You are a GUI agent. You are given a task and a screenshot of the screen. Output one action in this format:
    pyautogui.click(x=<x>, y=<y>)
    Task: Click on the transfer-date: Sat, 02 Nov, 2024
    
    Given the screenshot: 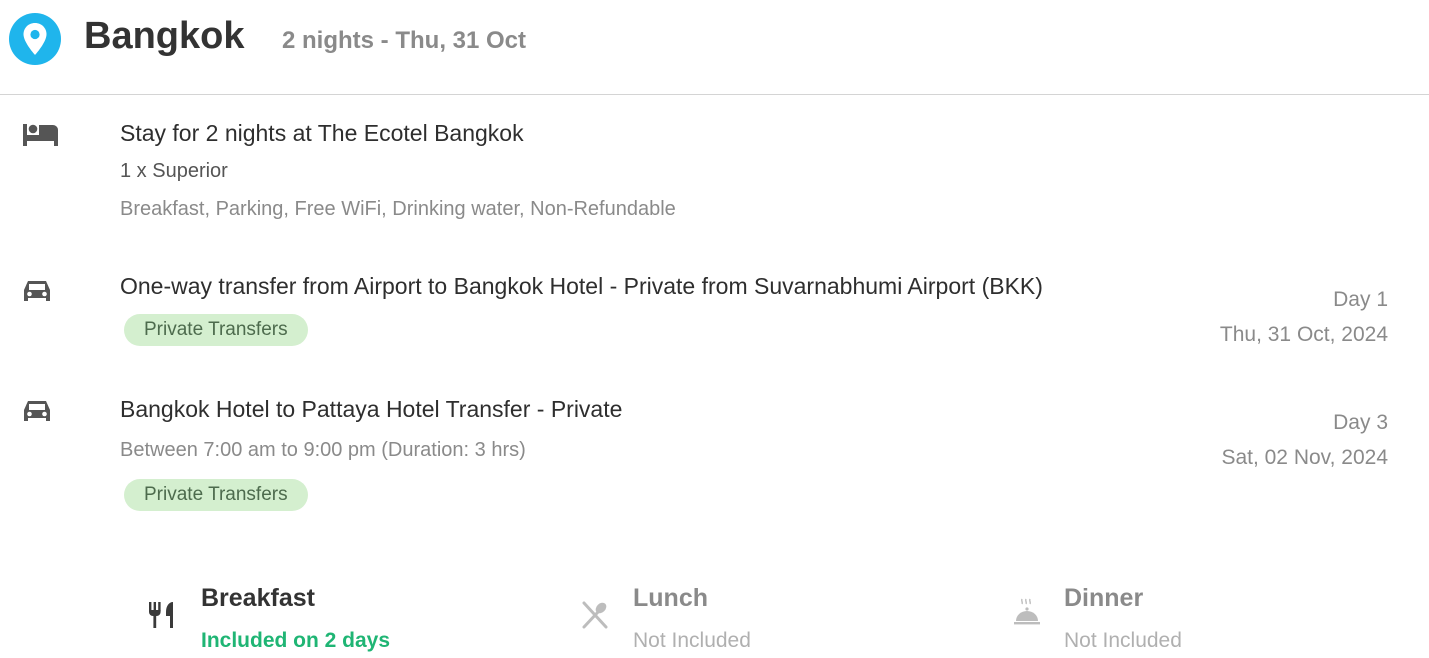 What is the action you would take?
    pyautogui.click(x=1304, y=457)
    